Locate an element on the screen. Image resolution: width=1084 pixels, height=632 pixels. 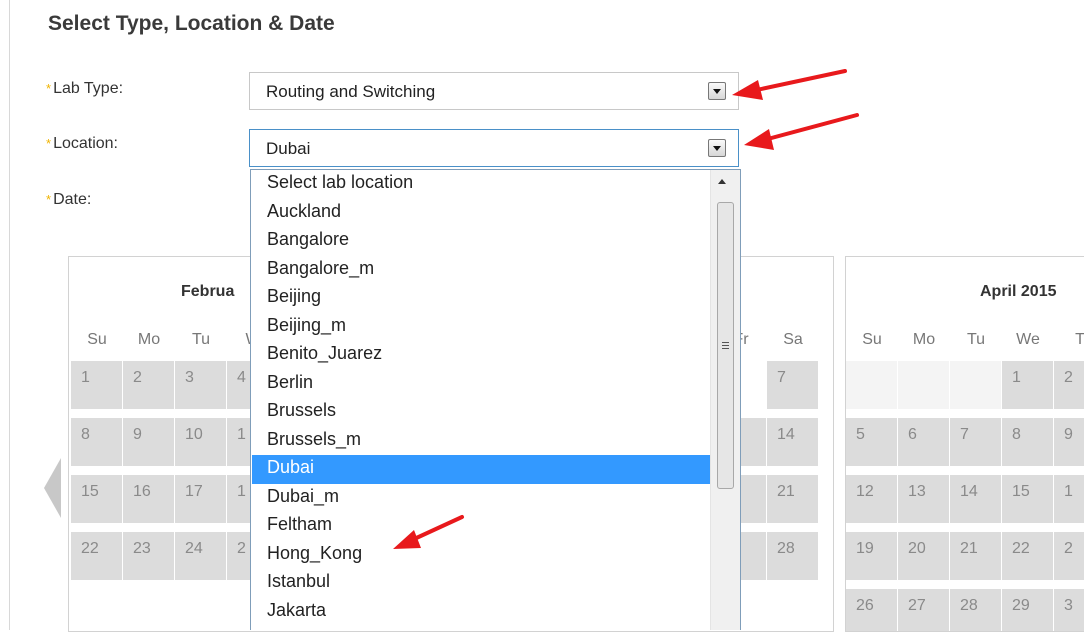
date-label-text: Date: is located at coordinates (72, 199).